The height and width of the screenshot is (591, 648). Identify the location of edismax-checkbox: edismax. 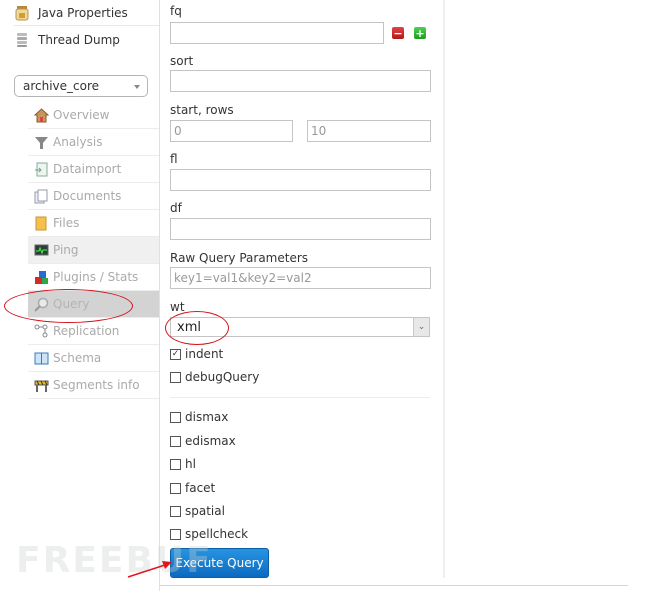
(203, 441).